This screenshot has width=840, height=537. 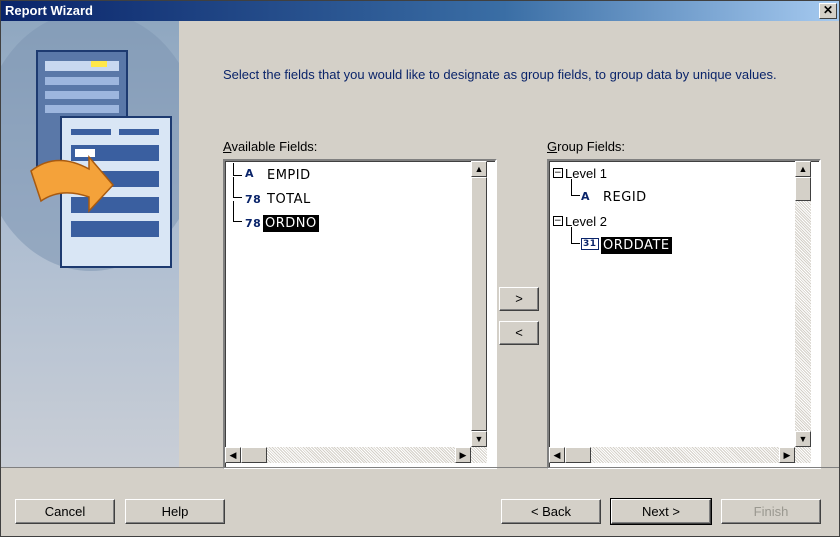 What do you see at coordinates (671, 173) in the screenshot?
I see `tree-node-level: − Level 1` at bounding box center [671, 173].